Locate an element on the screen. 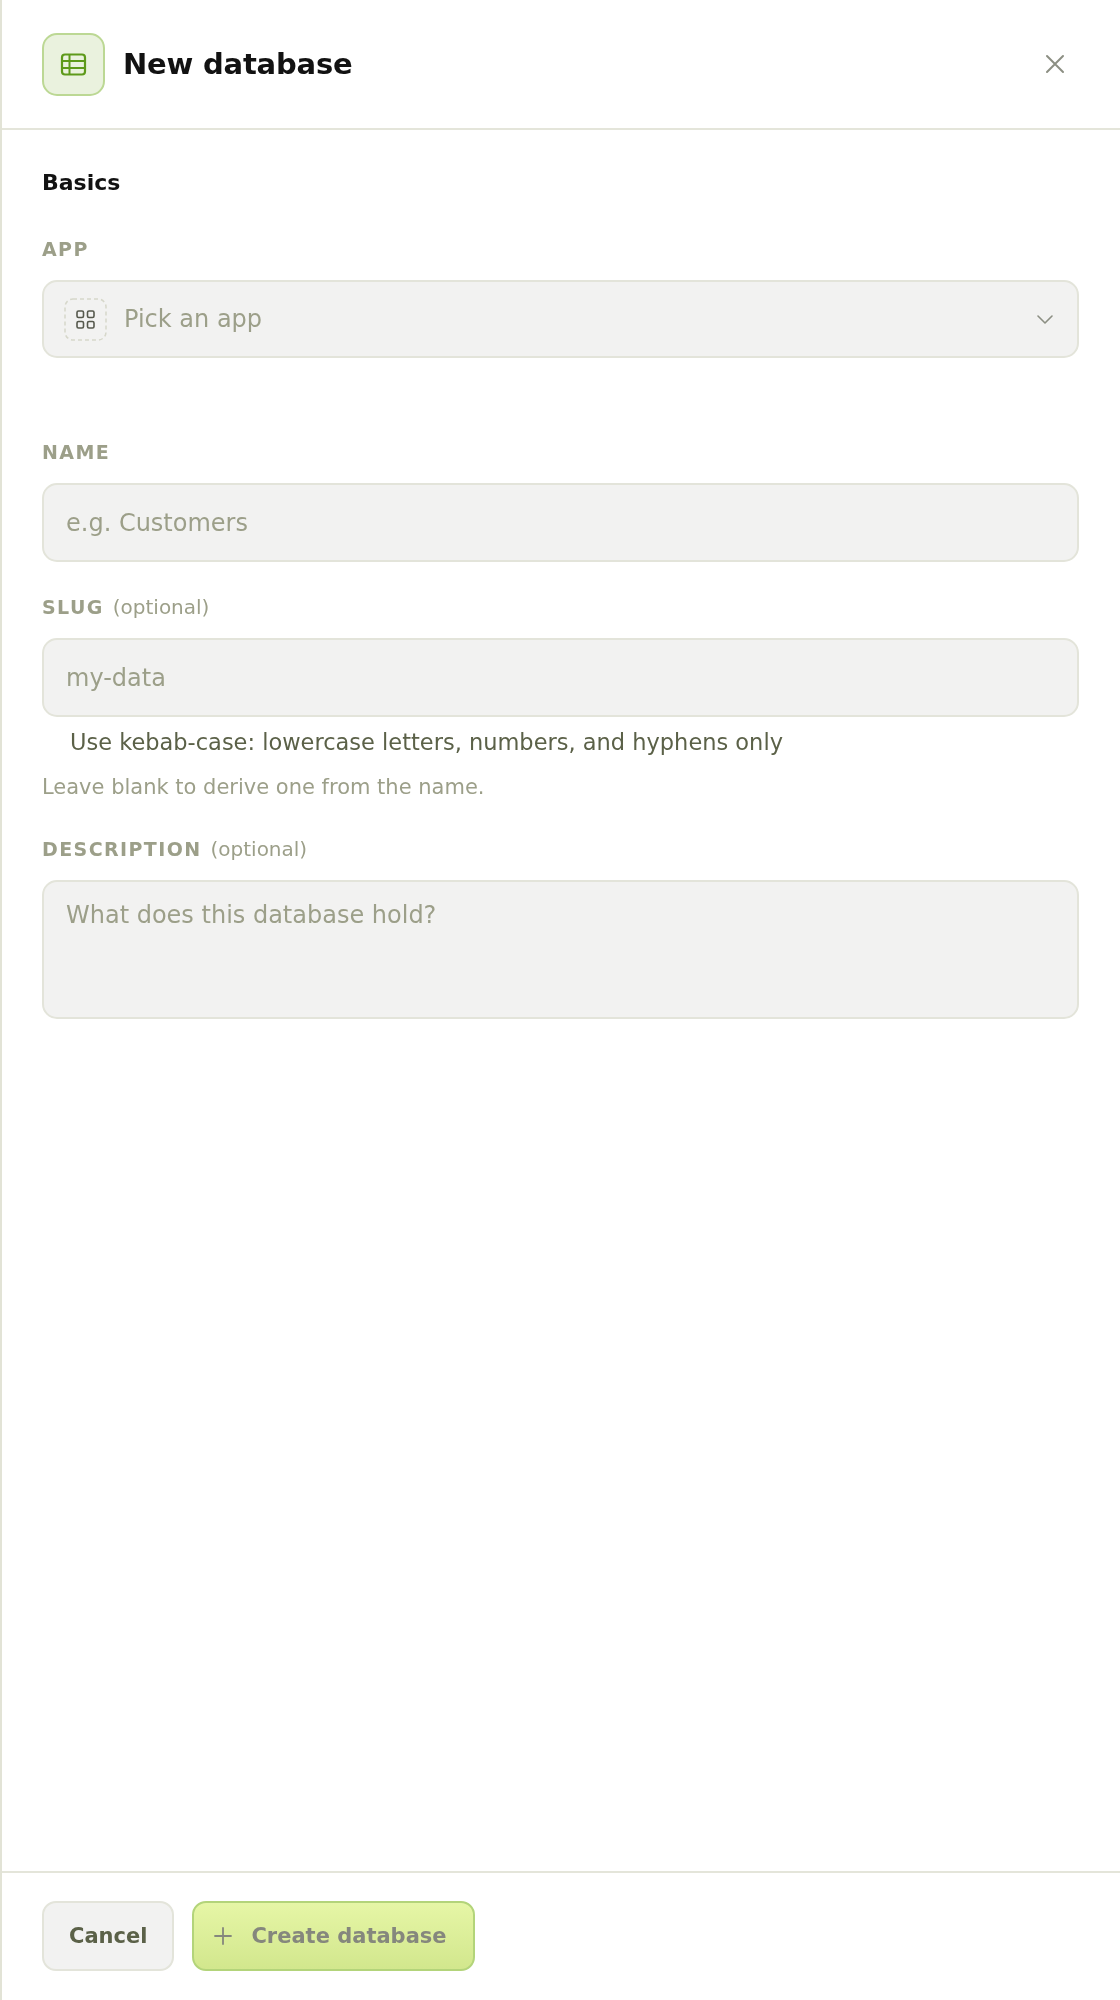 This screenshot has width=1120, height=2000. dialog-title: New database is located at coordinates (238, 64).